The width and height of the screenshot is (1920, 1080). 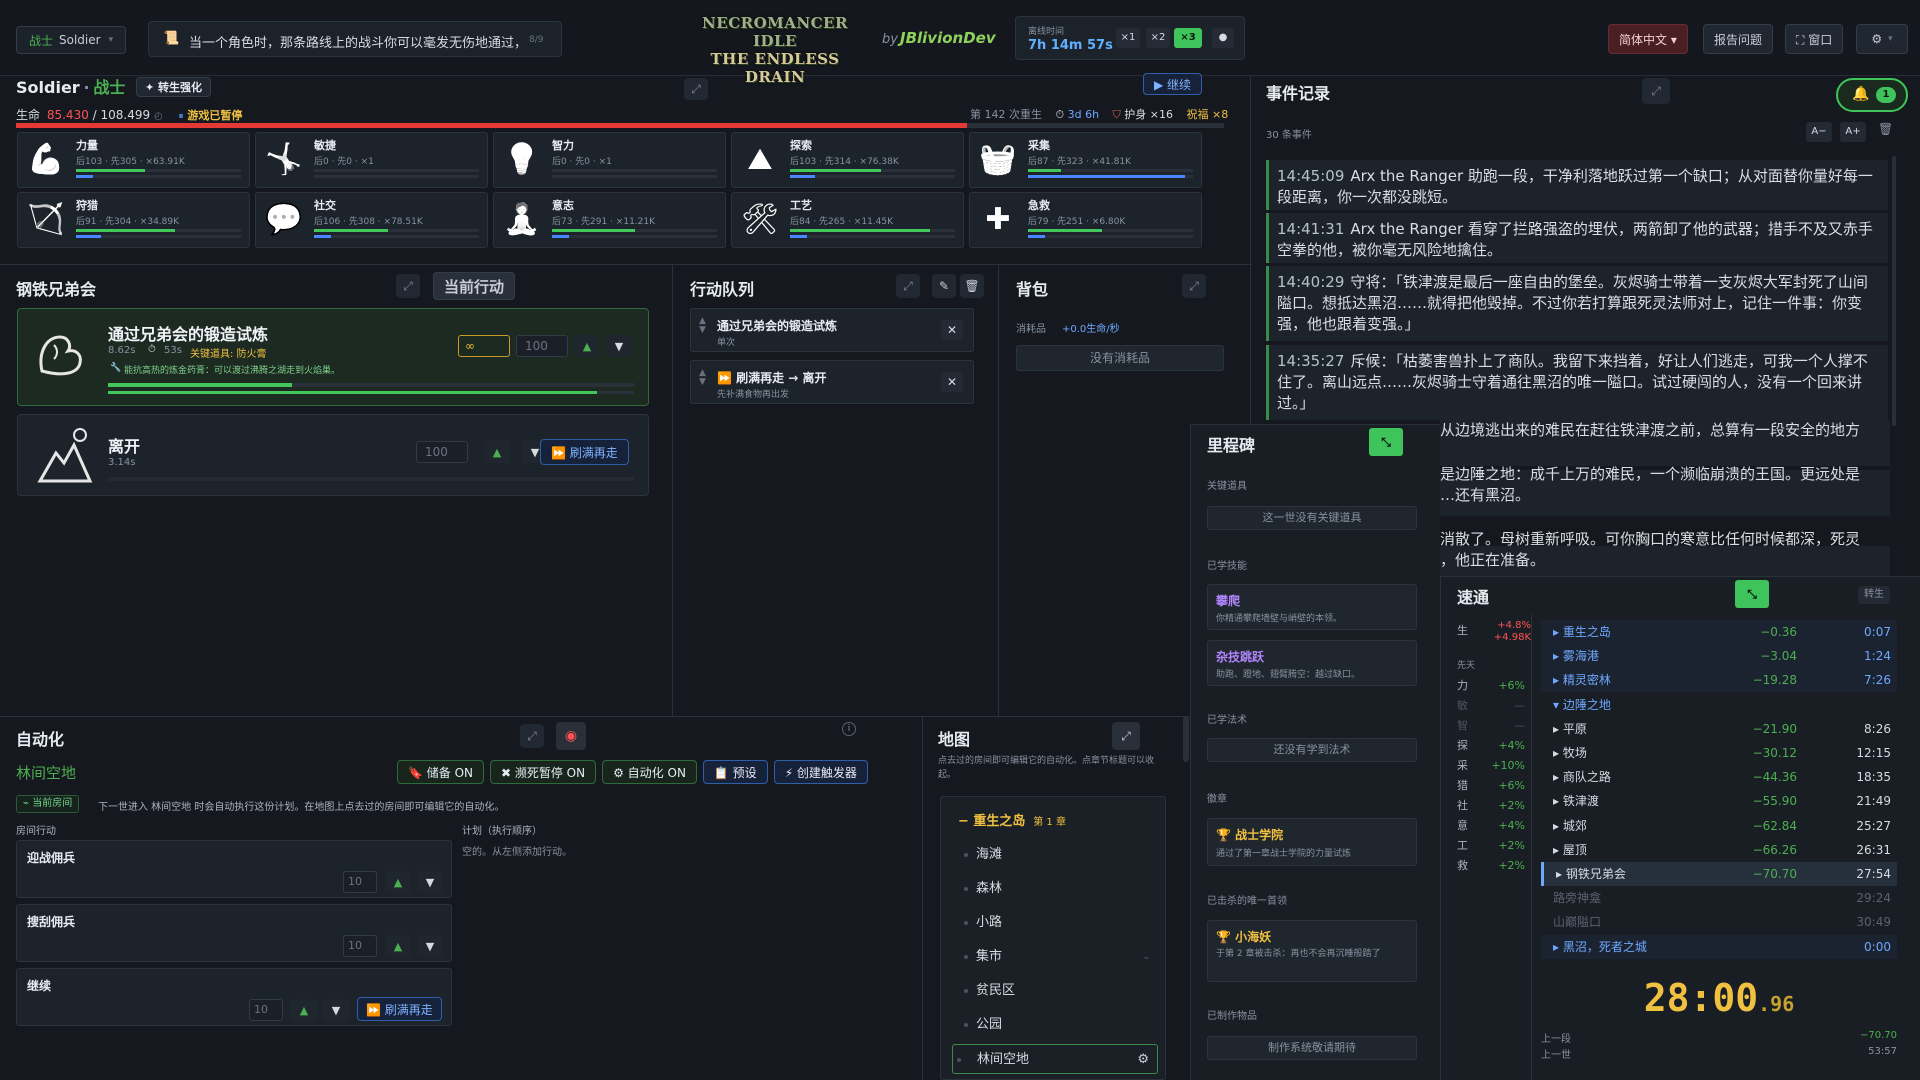 I want to click on map-room: 贫民区, so click(x=1060, y=991).